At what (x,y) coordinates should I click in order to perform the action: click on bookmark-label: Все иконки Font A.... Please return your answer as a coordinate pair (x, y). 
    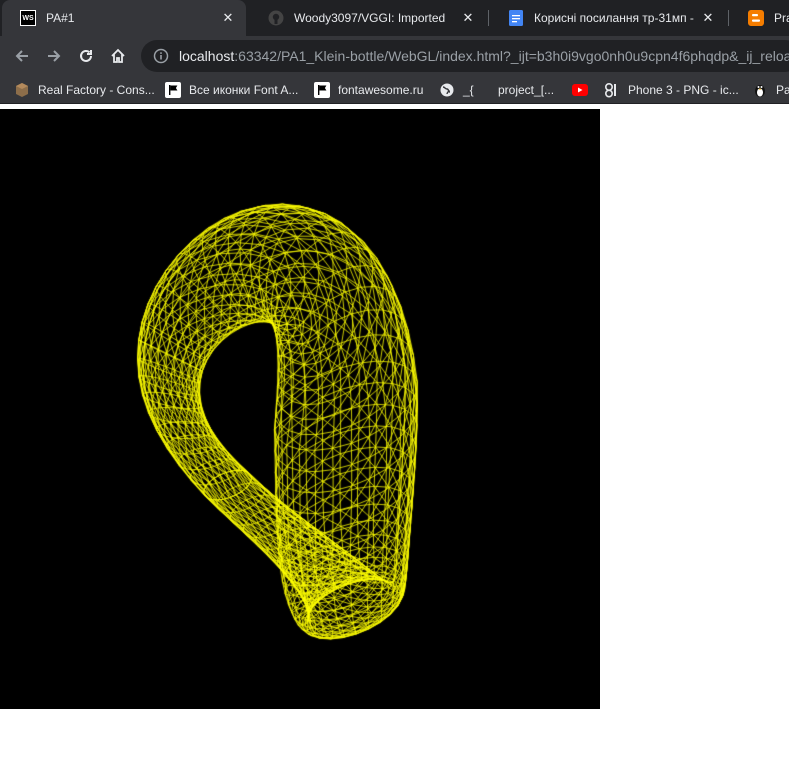
    Looking at the image, I should click on (244, 90).